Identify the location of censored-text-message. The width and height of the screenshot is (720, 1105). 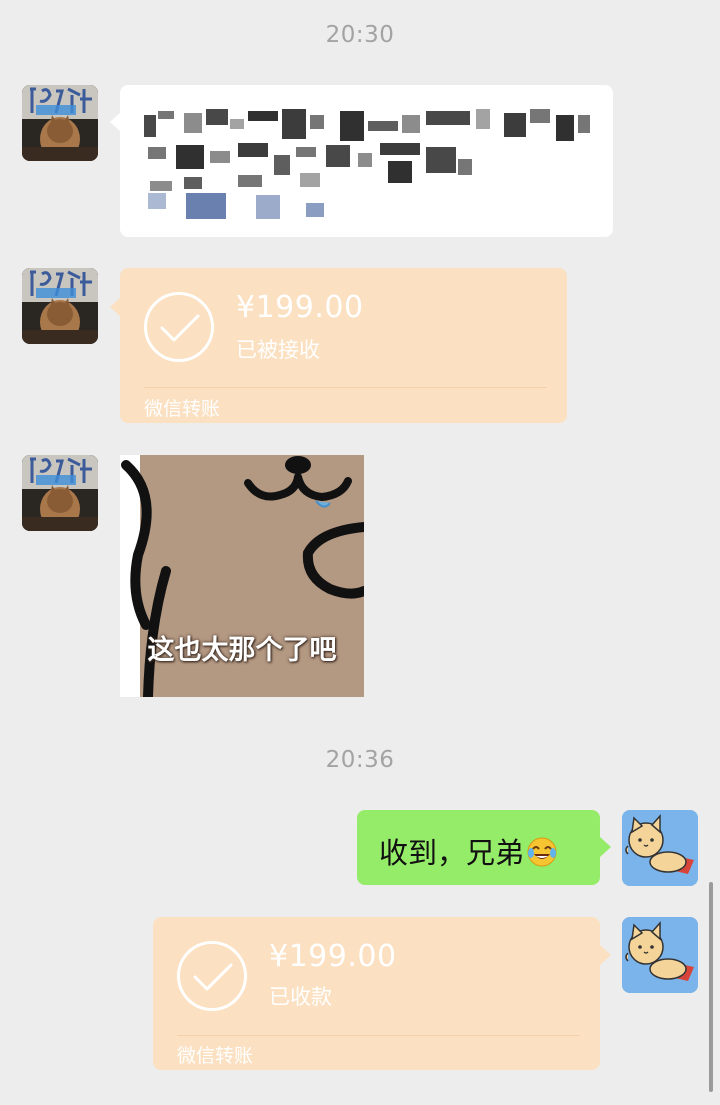
(366, 161).